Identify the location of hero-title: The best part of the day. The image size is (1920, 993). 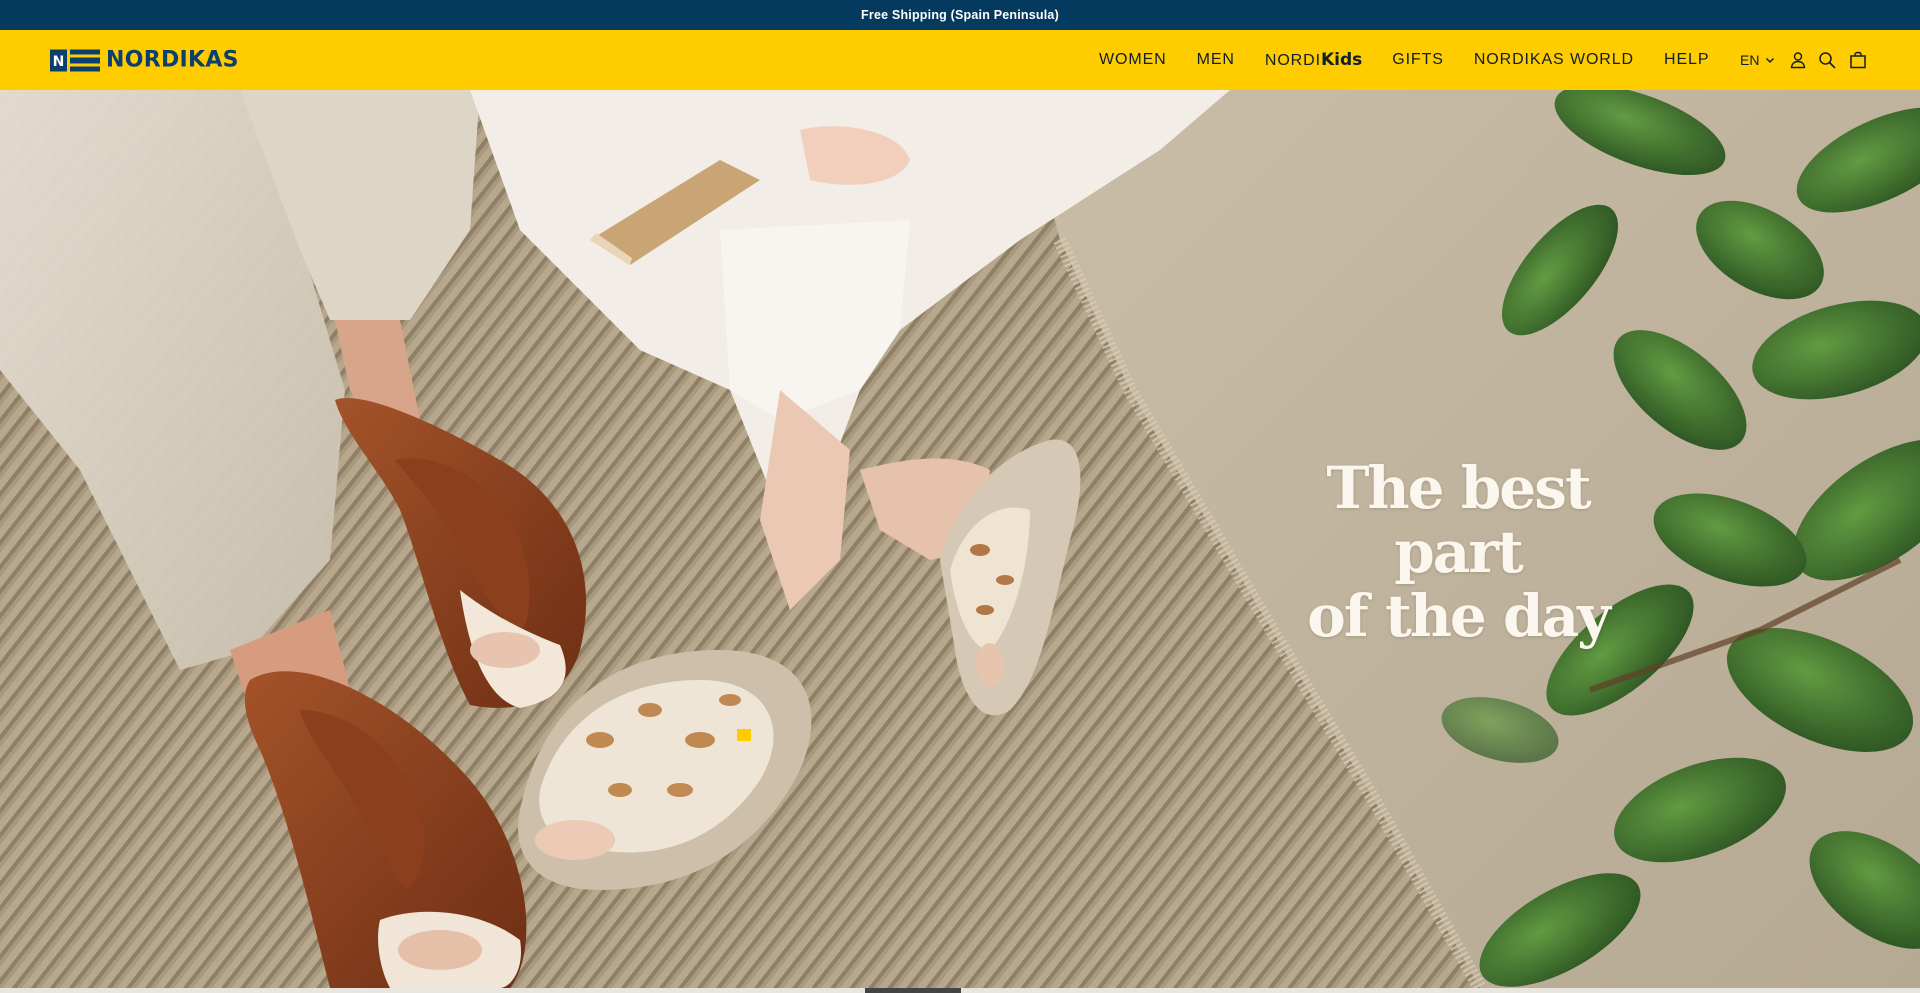
(1458, 552).